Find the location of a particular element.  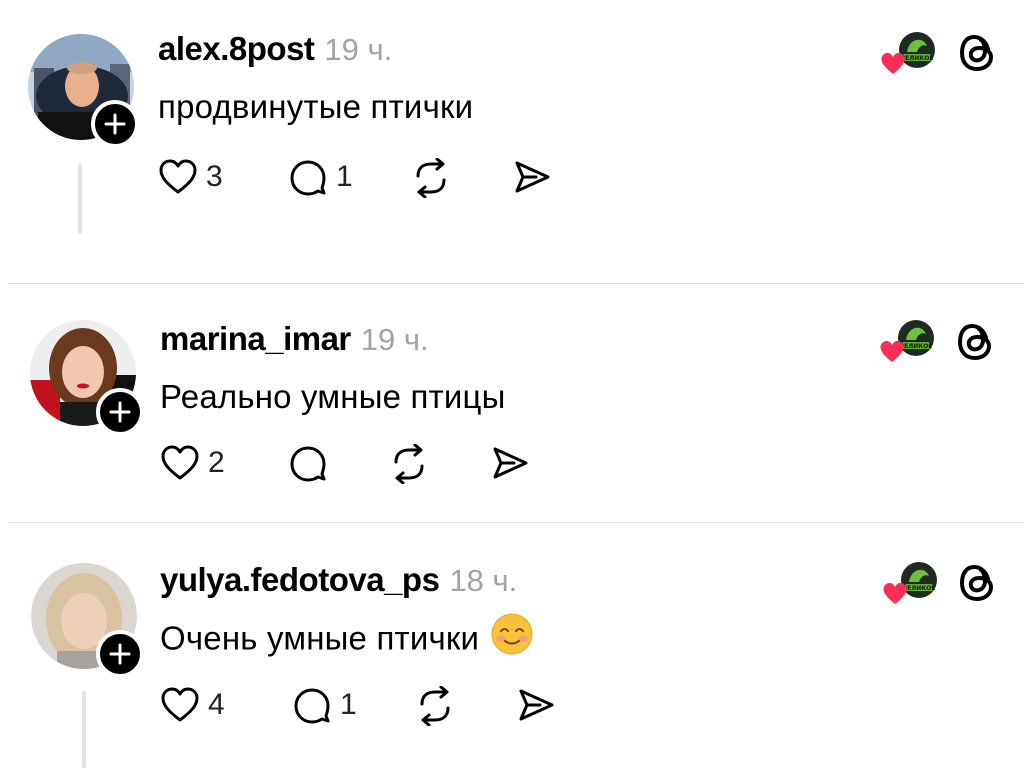

like-count: 2 is located at coordinates (216, 462).